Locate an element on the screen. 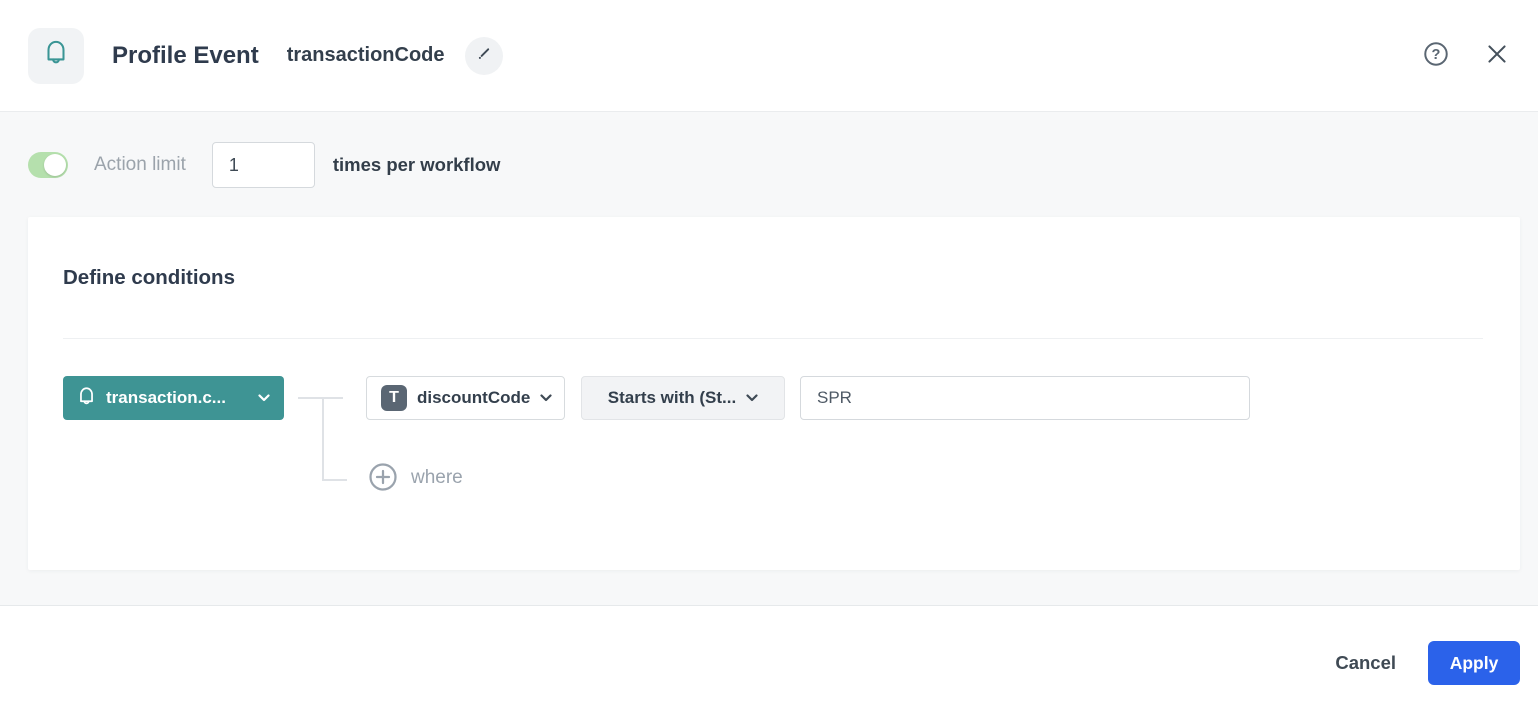 The height and width of the screenshot is (720, 1538). card-heading: Define conditions is located at coordinates (149, 277).